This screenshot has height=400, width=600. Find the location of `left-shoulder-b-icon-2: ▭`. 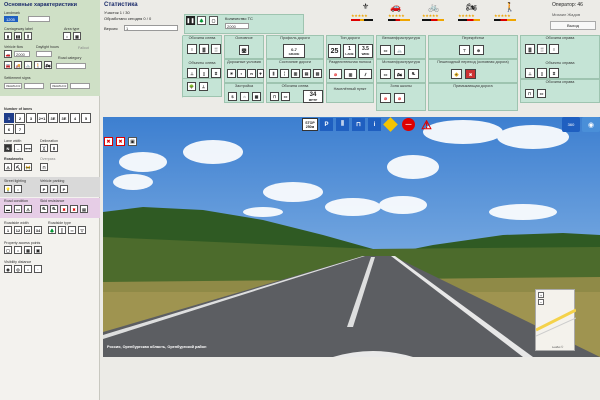

left-shoulder-b-icon-2: ▭ is located at coordinates (285, 96).